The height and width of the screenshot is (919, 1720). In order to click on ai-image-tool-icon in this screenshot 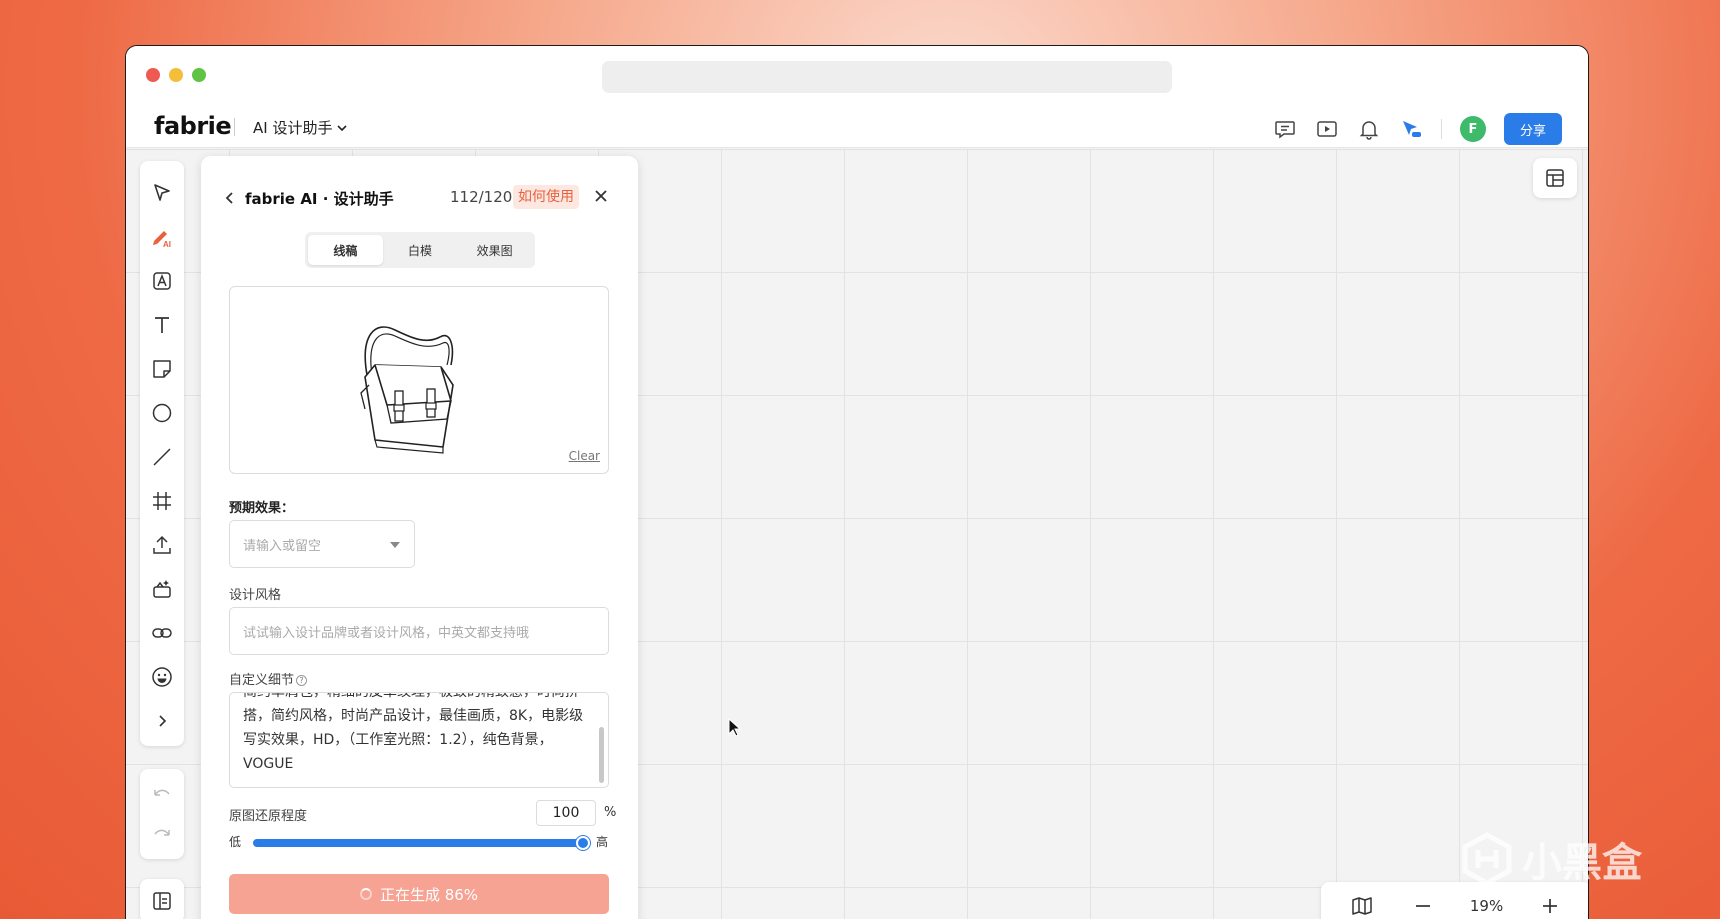, I will do `click(162, 589)`.